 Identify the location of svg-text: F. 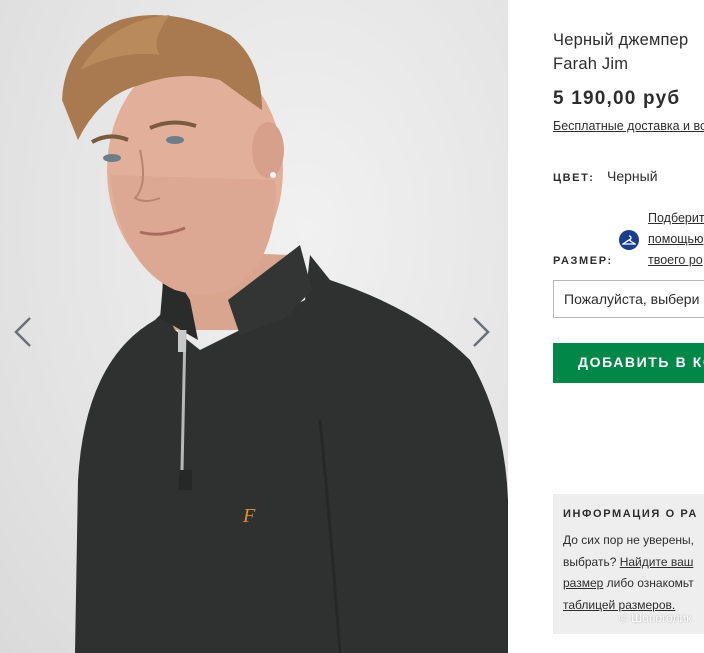
(249, 516).